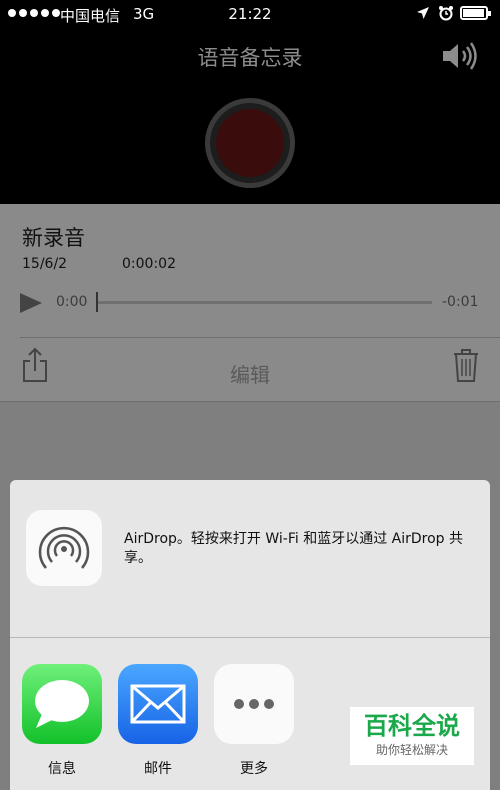 The height and width of the screenshot is (790, 500). Describe the element at coordinates (260, 337) in the screenshot. I see `divider` at that location.